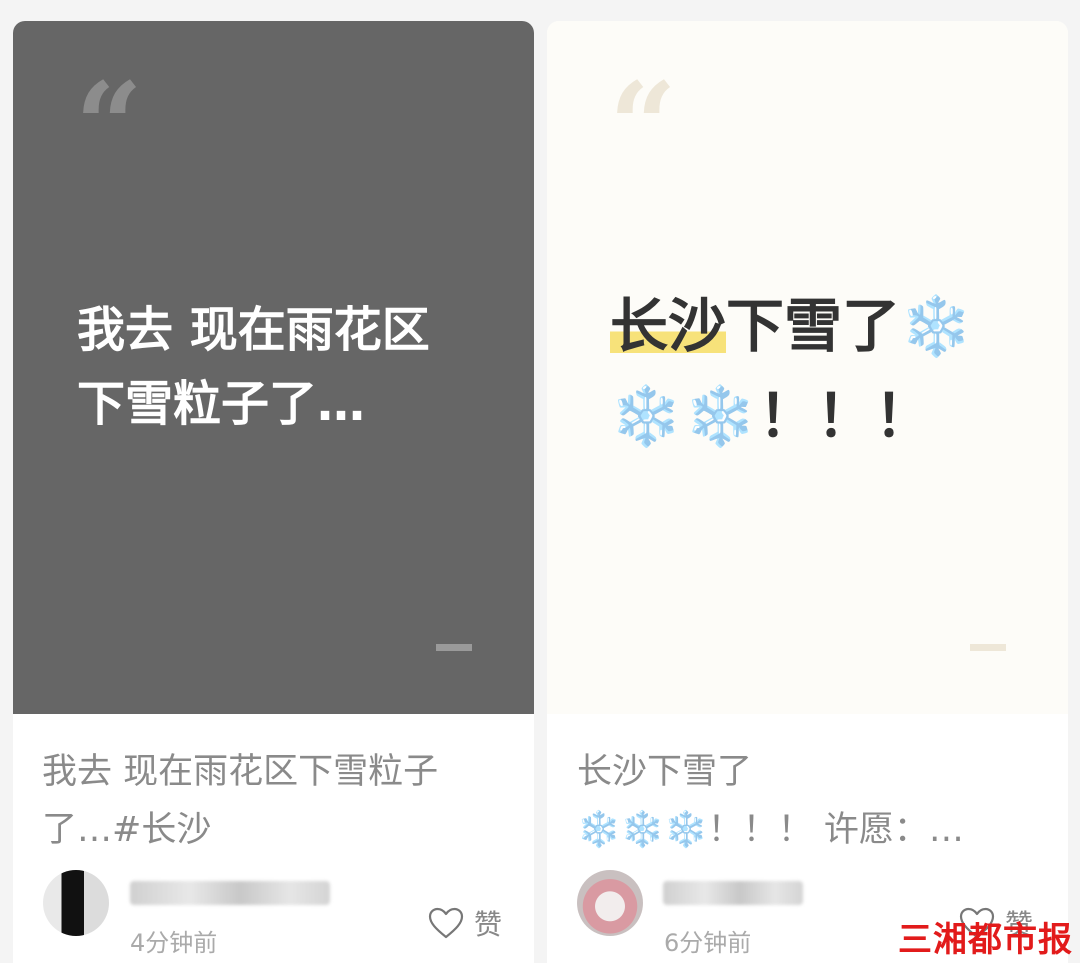  I want to click on like-button: 赞, so click(465, 923).